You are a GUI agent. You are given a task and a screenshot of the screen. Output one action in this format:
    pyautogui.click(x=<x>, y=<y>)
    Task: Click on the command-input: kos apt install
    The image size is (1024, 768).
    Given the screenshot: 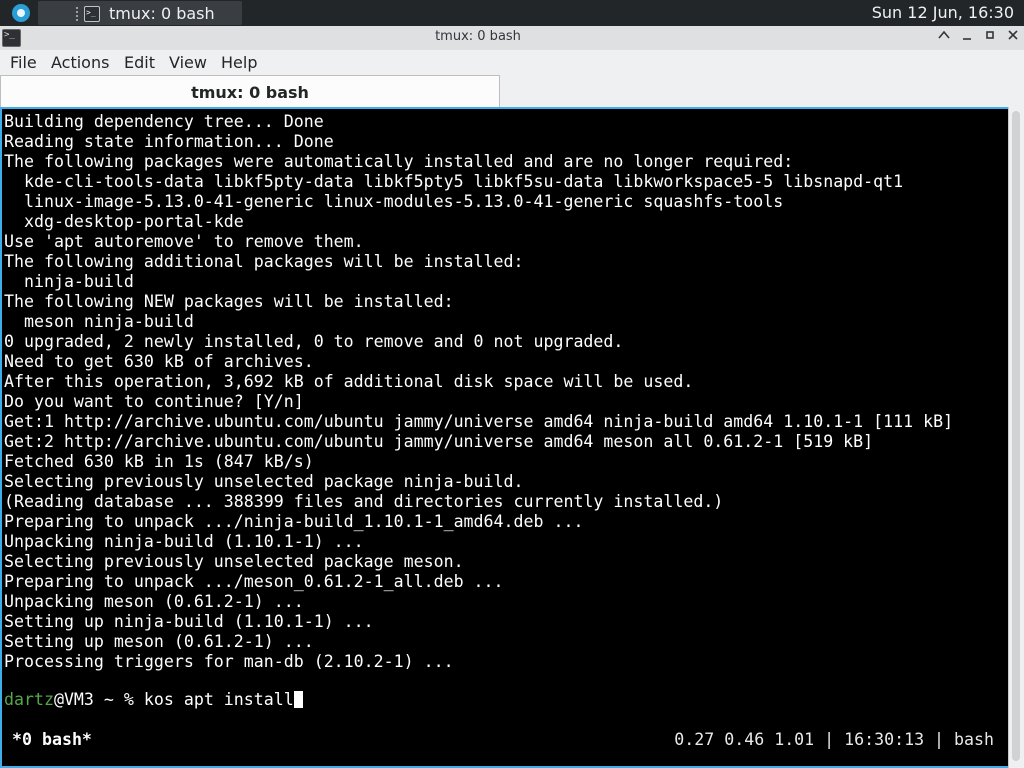 What is the action you would take?
    pyautogui.click(x=219, y=699)
    